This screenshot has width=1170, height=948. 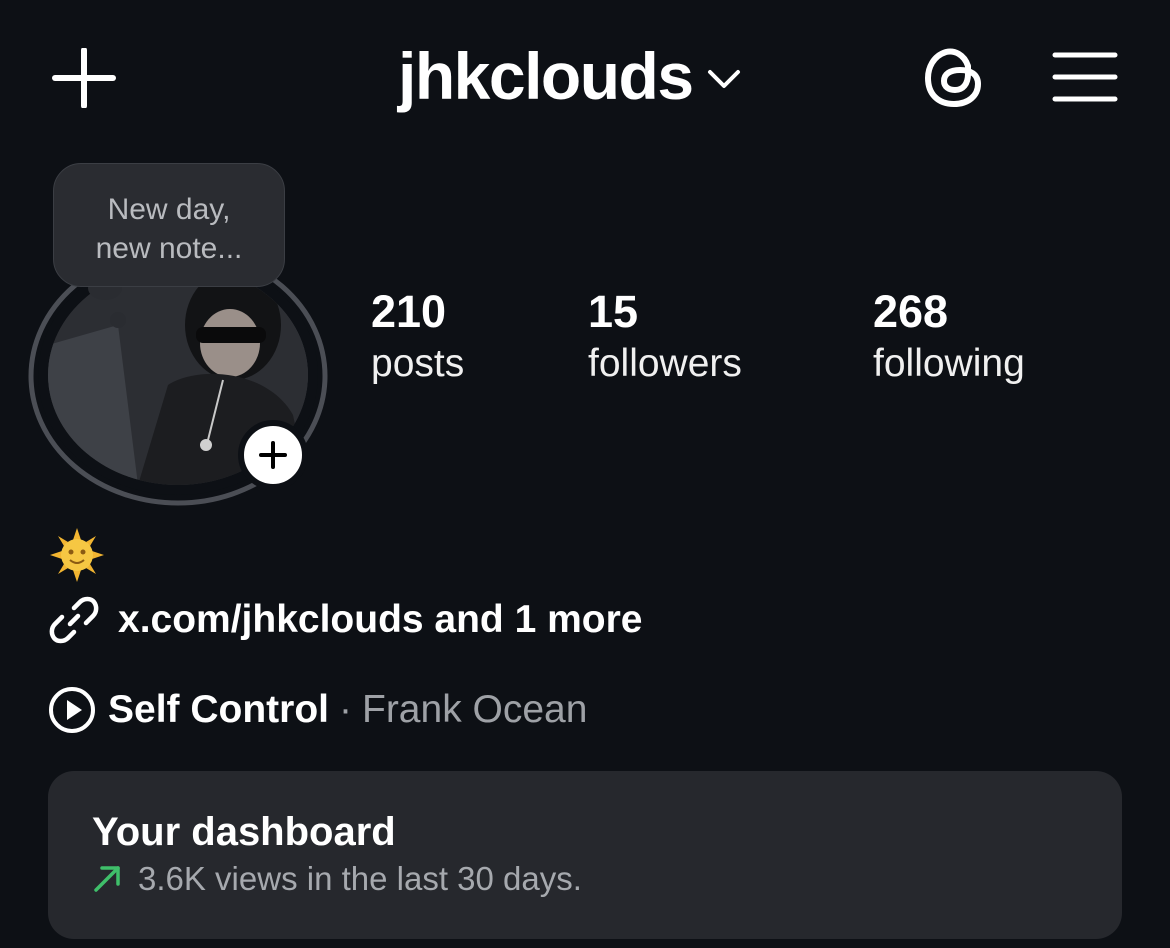 What do you see at coordinates (380, 619) in the screenshot?
I see `bio-link-text: x.com/jhkclouds and 1 more` at bounding box center [380, 619].